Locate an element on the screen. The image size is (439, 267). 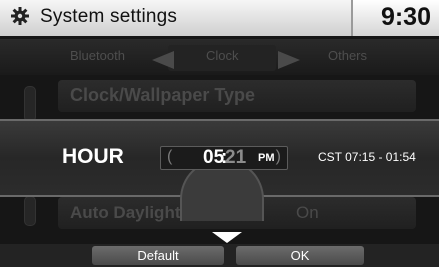
gear-icon is located at coordinates (20, 16).